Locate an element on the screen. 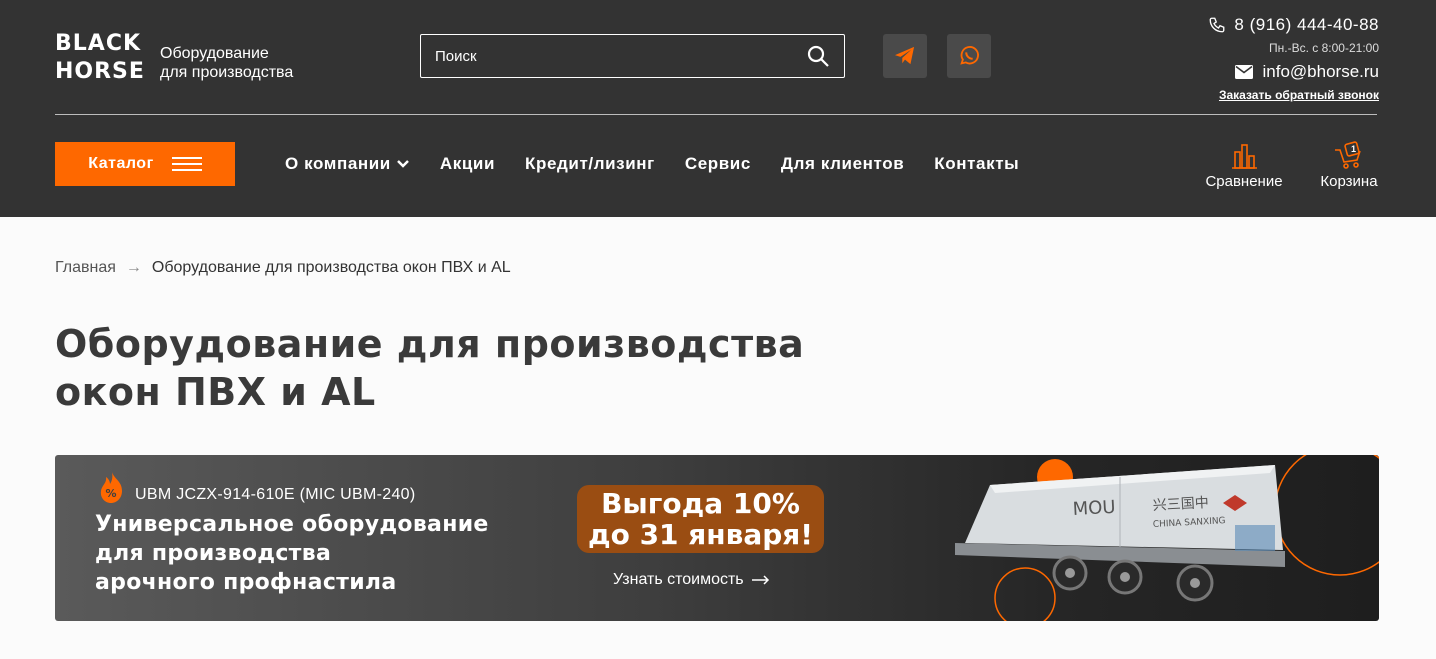  logo-line-2: HORSE is located at coordinates (100, 71).